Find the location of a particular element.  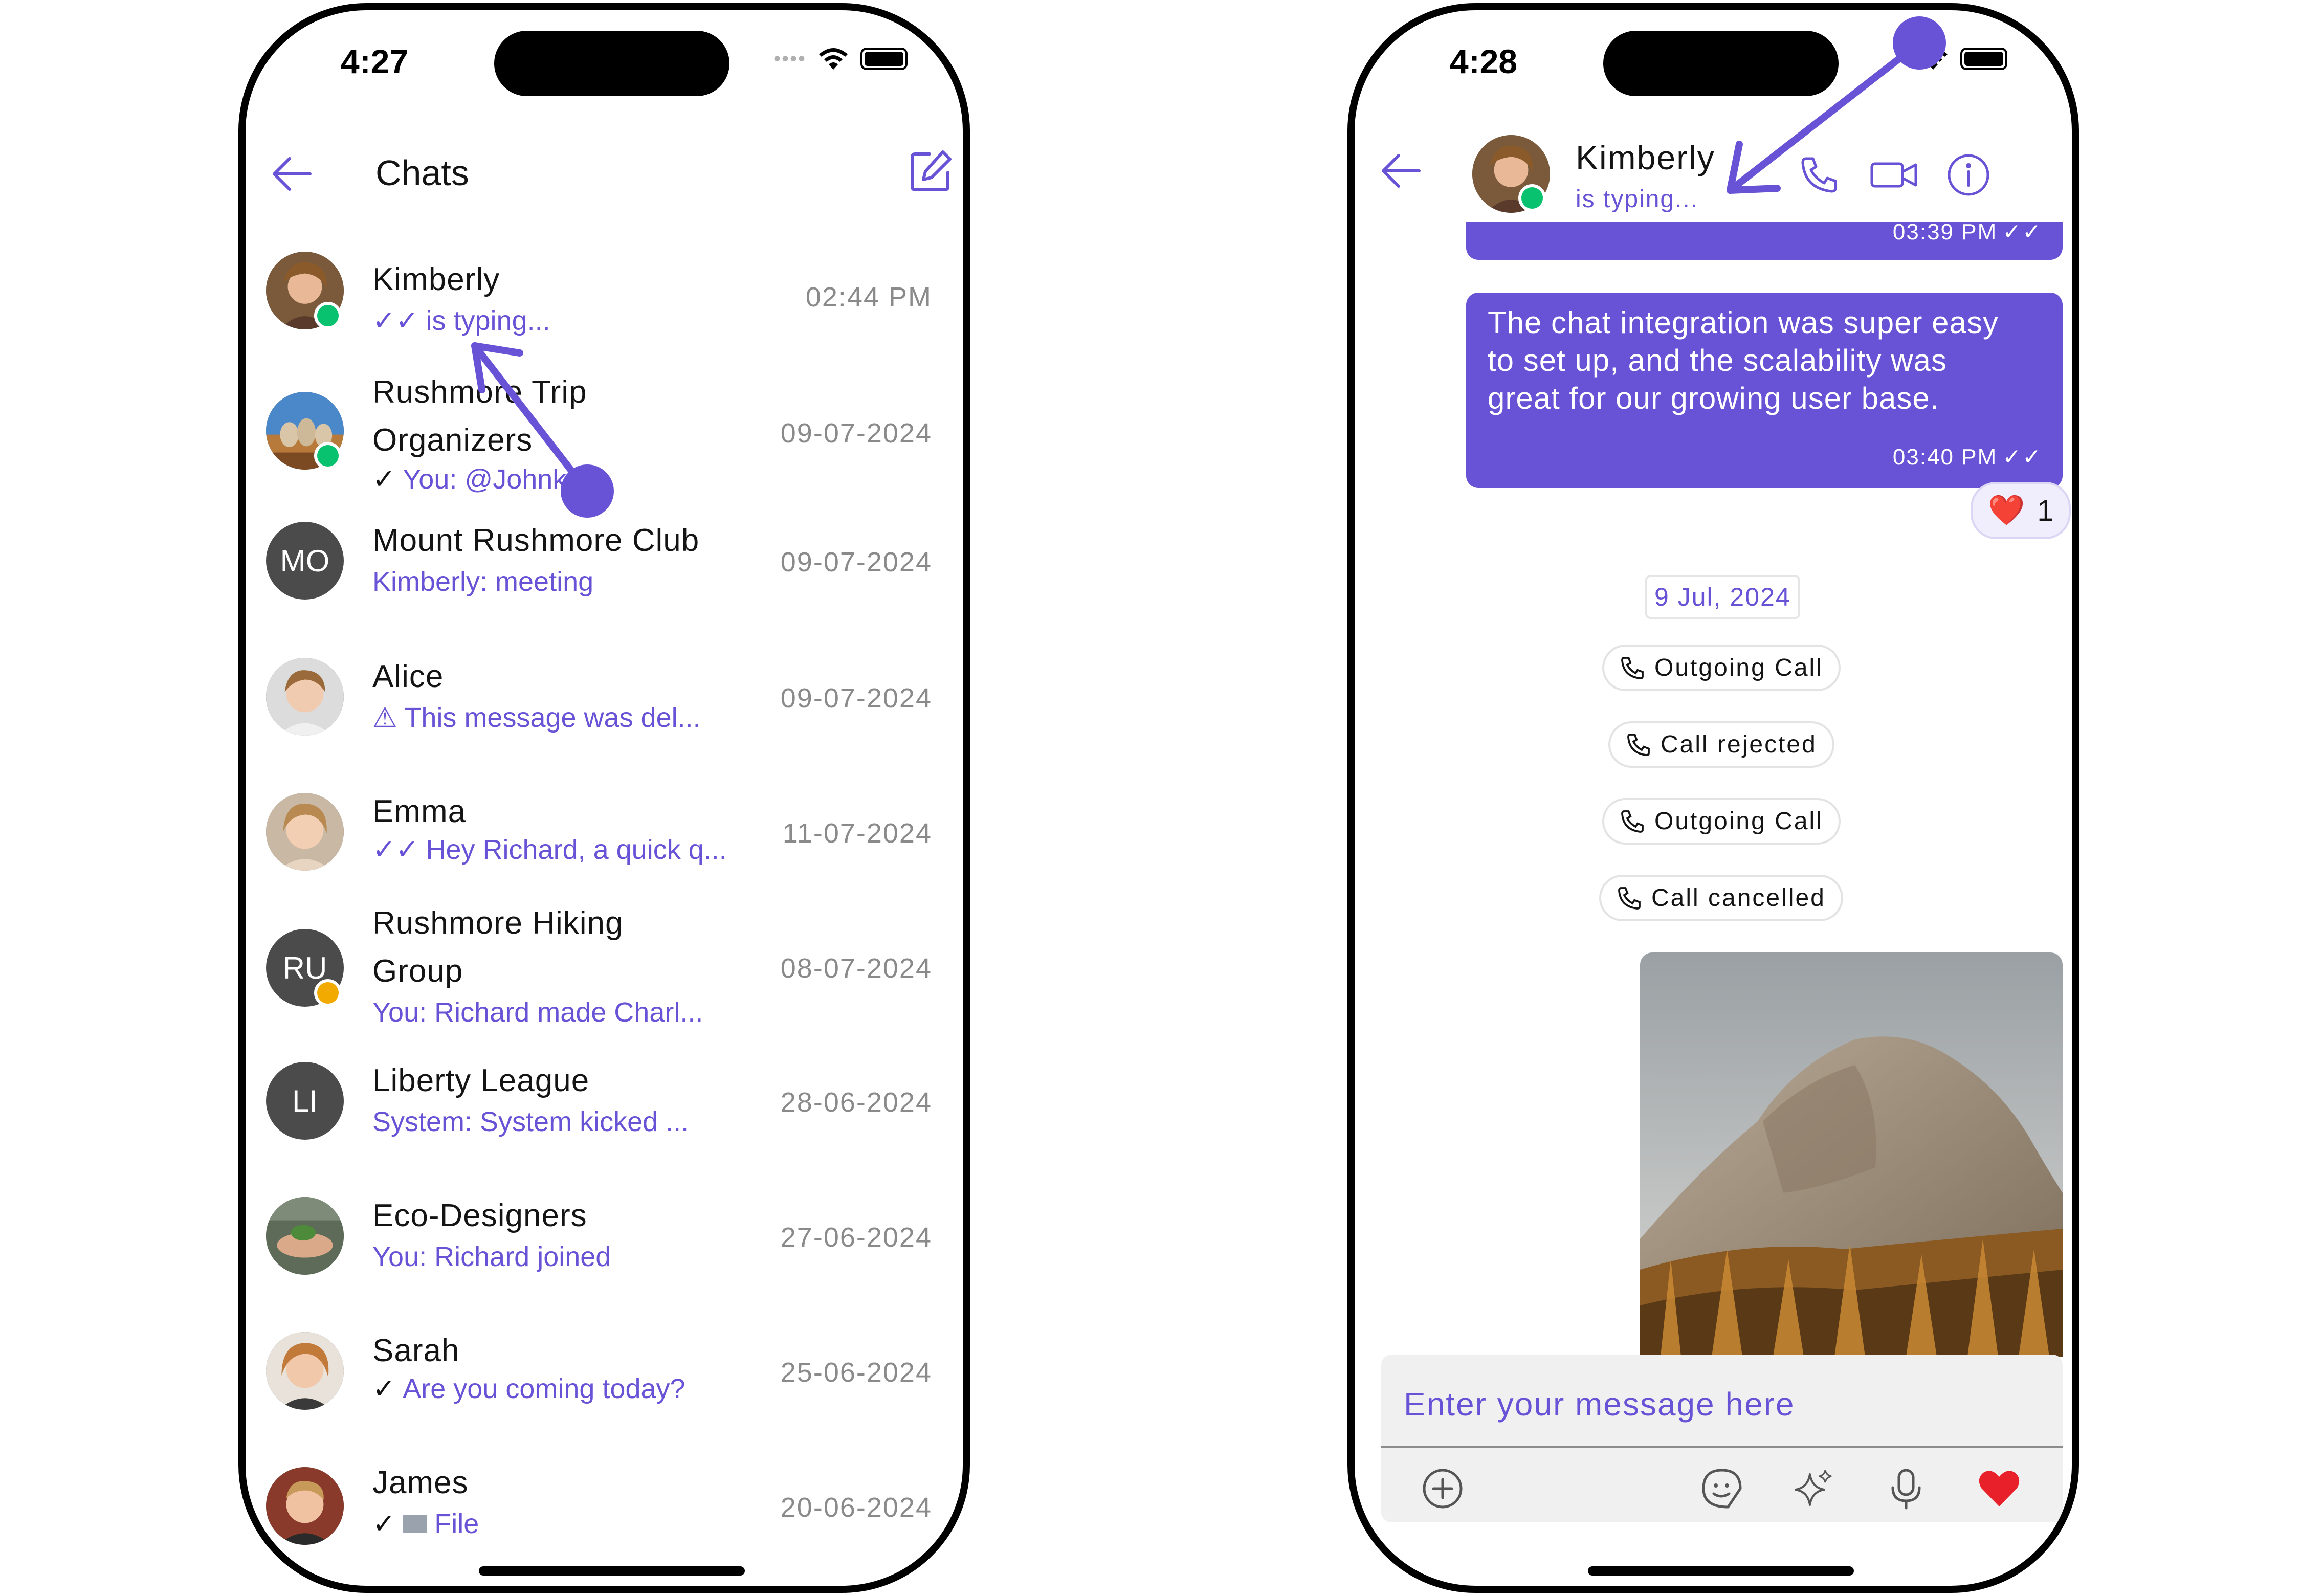

message-text-line: to set up, and the scalability was is located at coordinates (1717, 360).